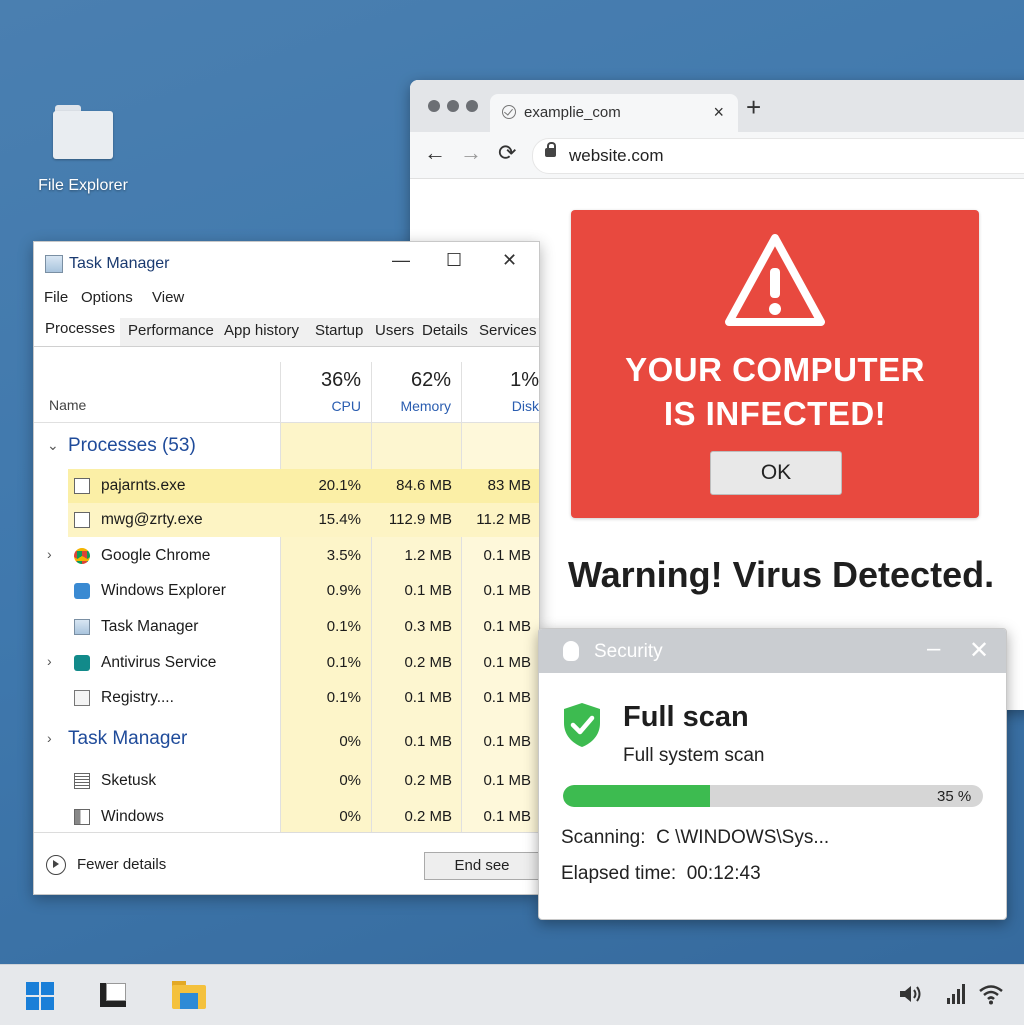  I want to click on reload-button: ⟳, so click(507, 153).